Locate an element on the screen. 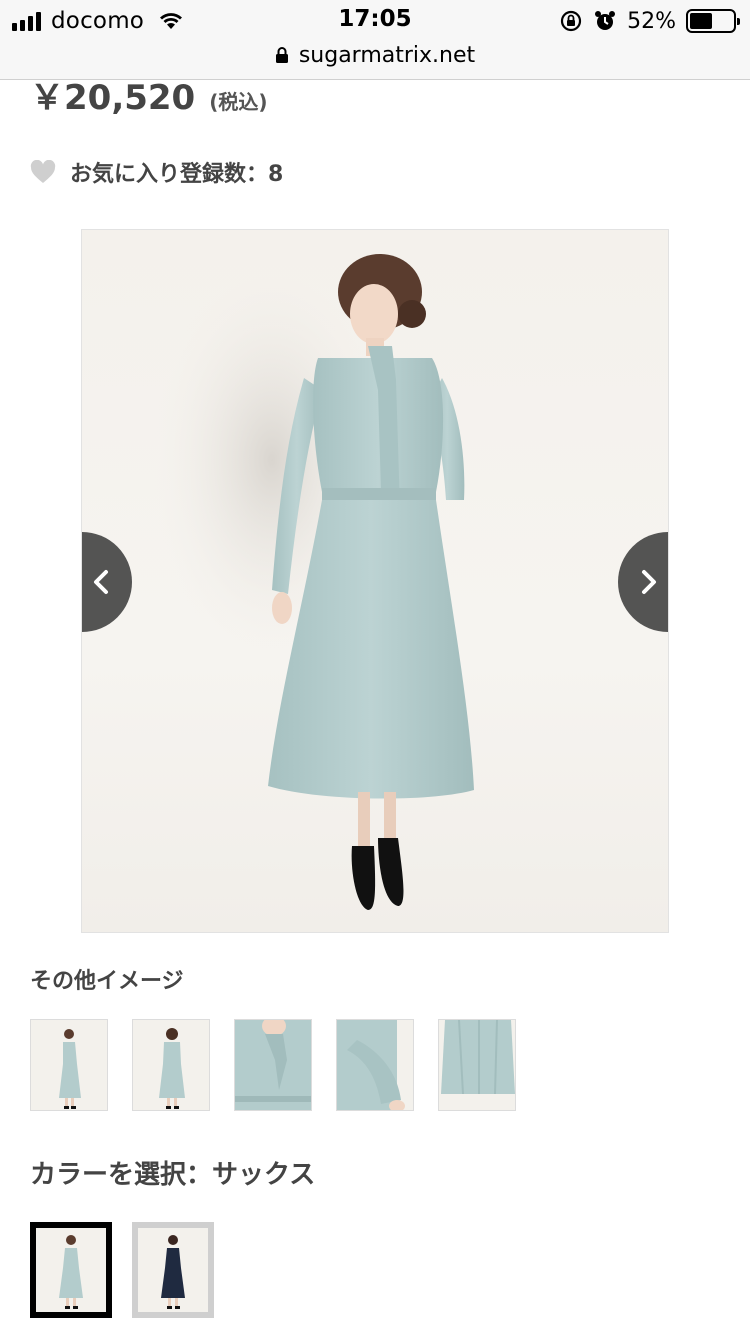  thumbnail-skirt is located at coordinates (477, 1065).